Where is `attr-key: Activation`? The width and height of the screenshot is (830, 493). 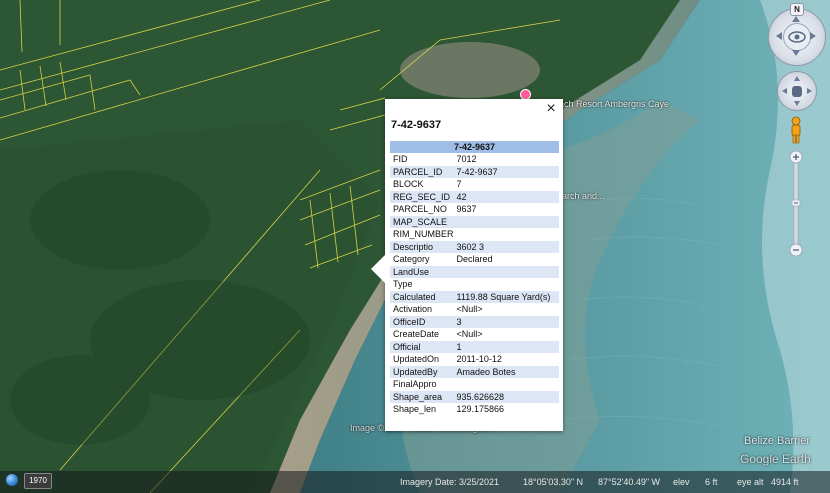
attr-key: Activation is located at coordinates (413, 309).